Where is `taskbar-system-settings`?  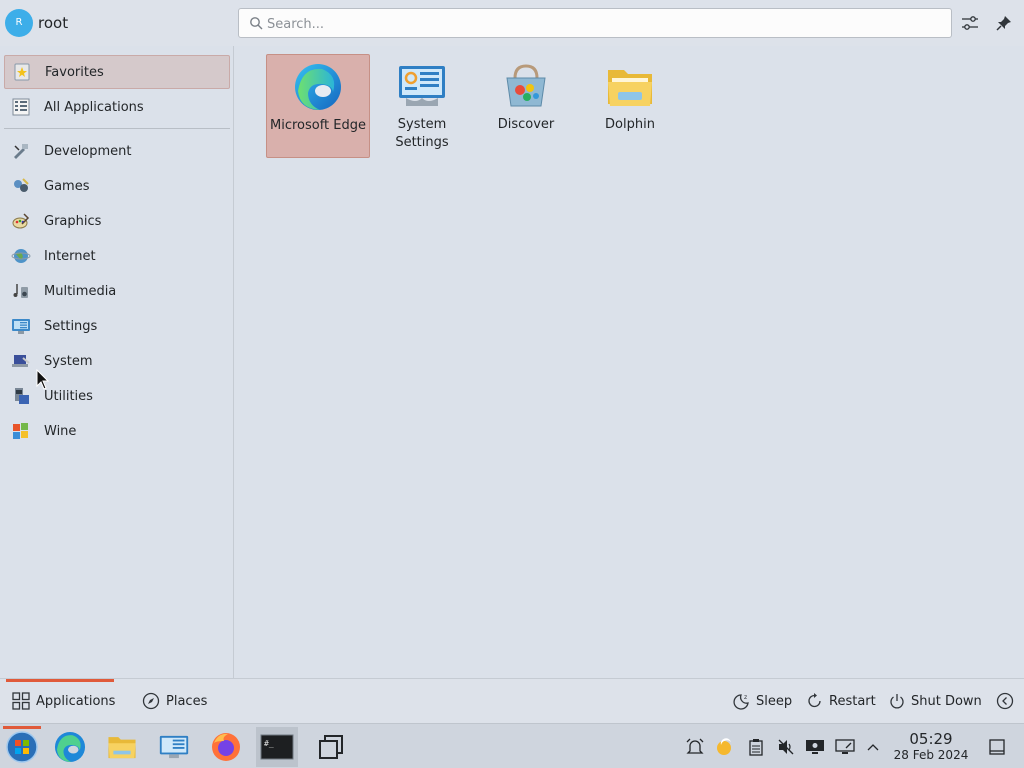 taskbar-system-settings is located at coordinates (174, 747).